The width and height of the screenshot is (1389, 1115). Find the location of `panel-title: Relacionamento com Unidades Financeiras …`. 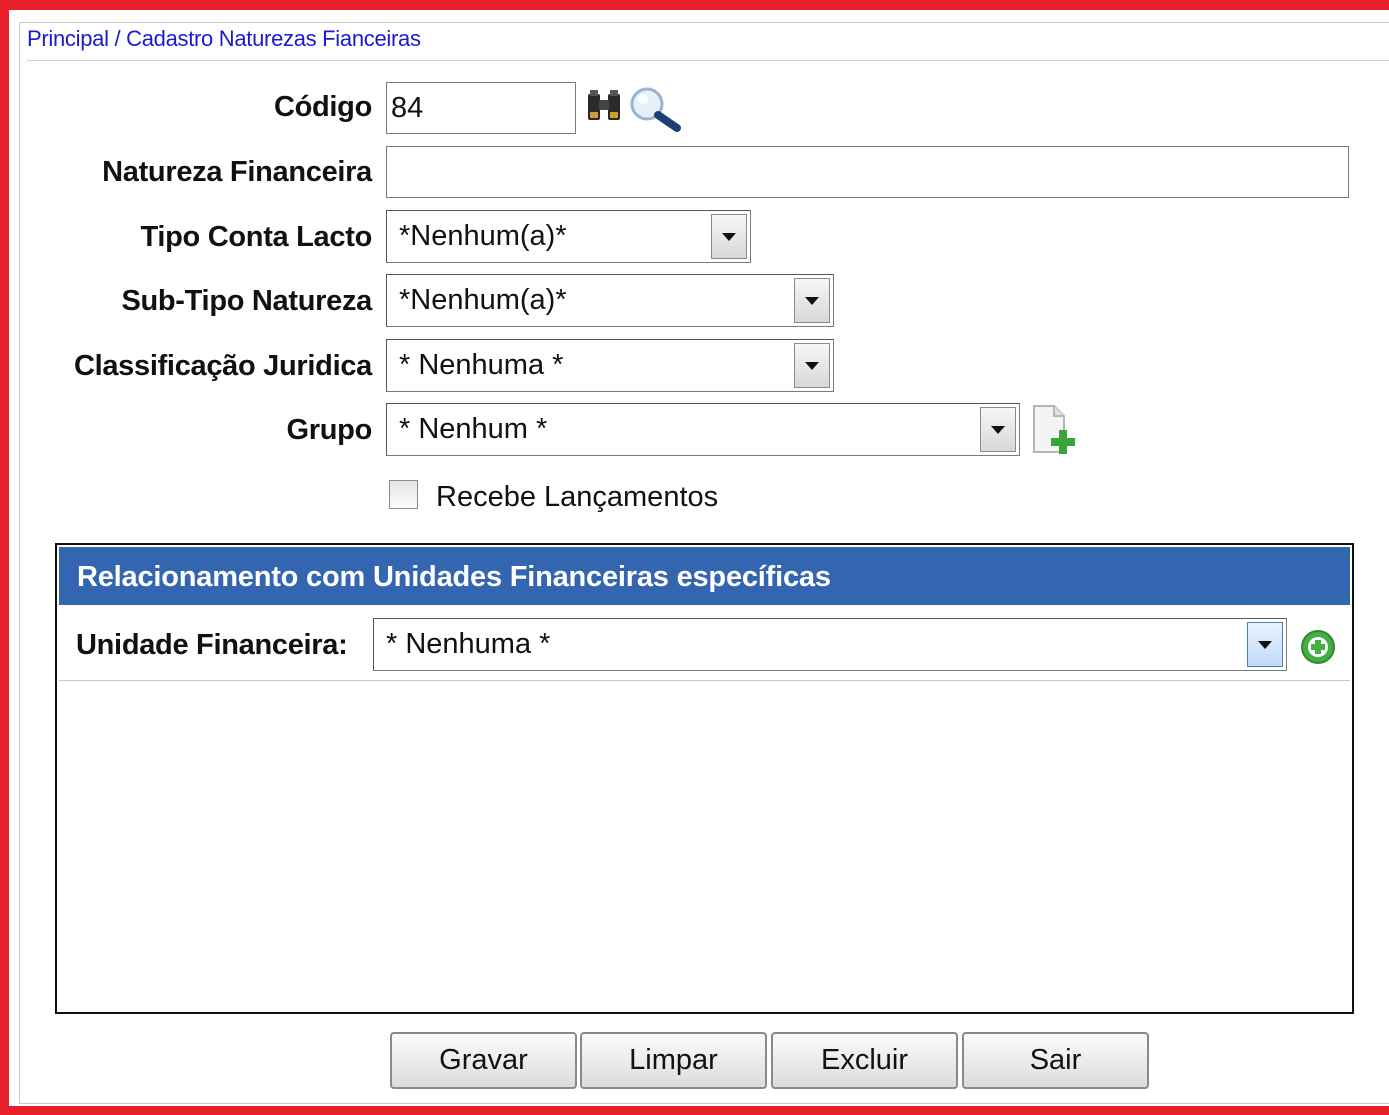

panel-title: Relacionamento com Unidades Financeiras … is located at coordinates (454, 577).